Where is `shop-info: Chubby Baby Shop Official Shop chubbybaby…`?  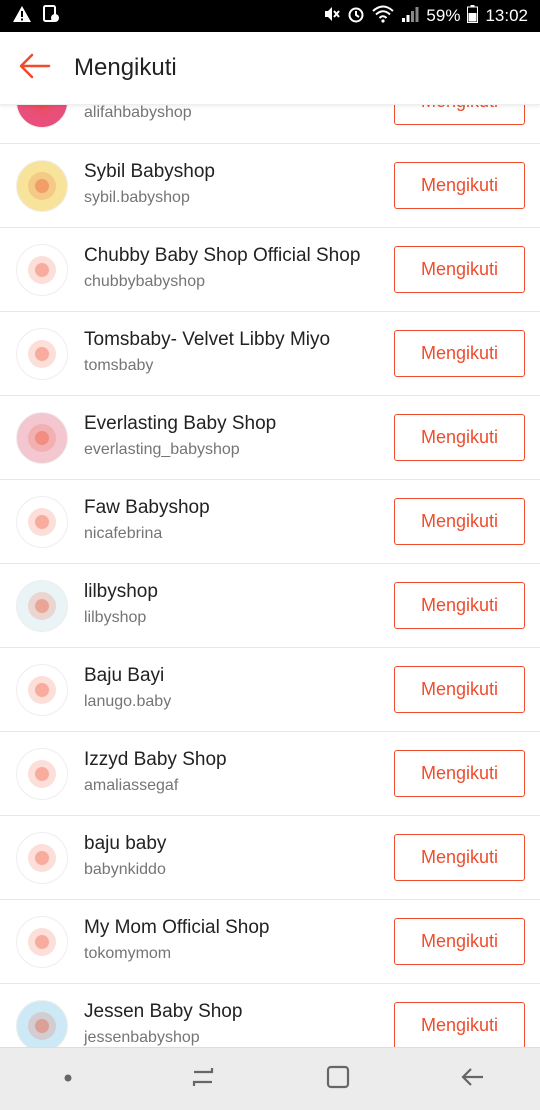 shop-info: Chubby Baby Shop Official Shop chubbybaby… is located at coordinates (232, 268).